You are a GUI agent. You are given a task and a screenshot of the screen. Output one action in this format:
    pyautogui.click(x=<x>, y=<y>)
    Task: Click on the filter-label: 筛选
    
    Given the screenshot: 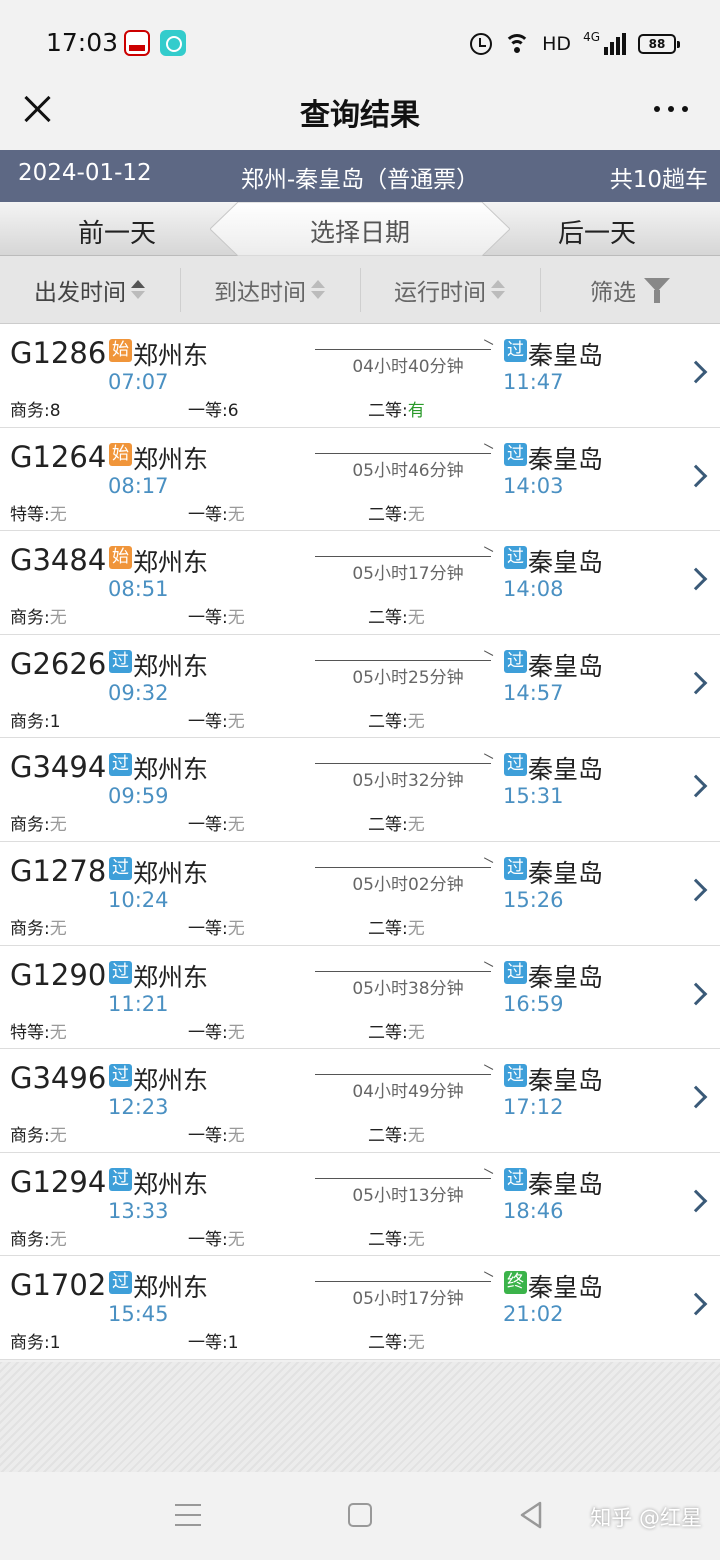 What is the action you would take?
    pyautogui.click(x=613, y=293)
    